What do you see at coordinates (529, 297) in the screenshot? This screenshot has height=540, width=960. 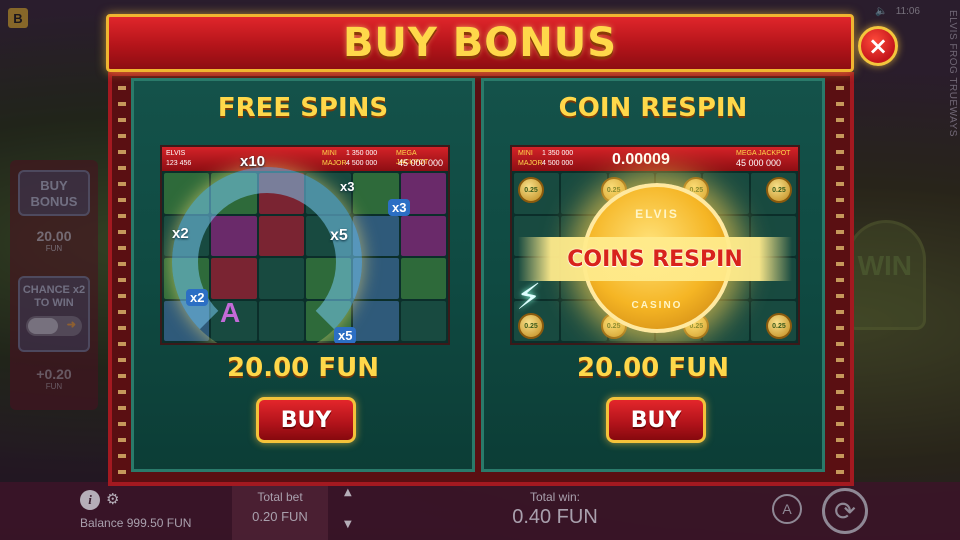 I see `lightning-icon: ⚡` at bounding box center [529, 297].